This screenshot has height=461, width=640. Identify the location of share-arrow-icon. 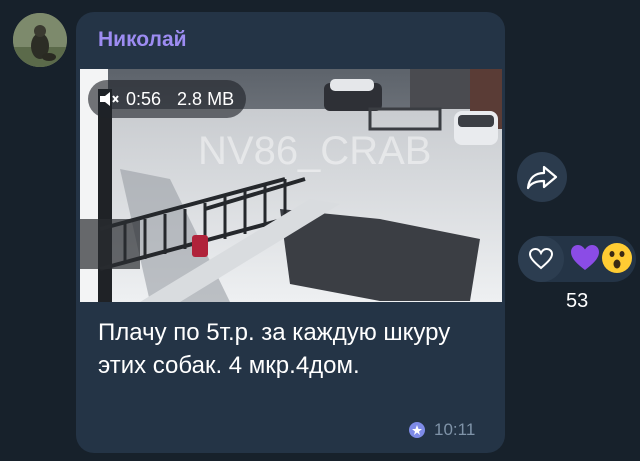
(542, 177).